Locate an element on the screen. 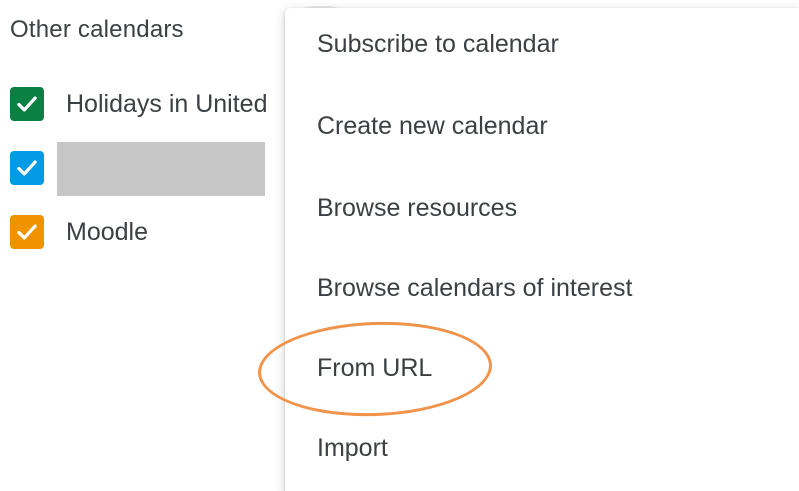  menu-item-create-new: Create new calendar is located at coordinates (432, 126).